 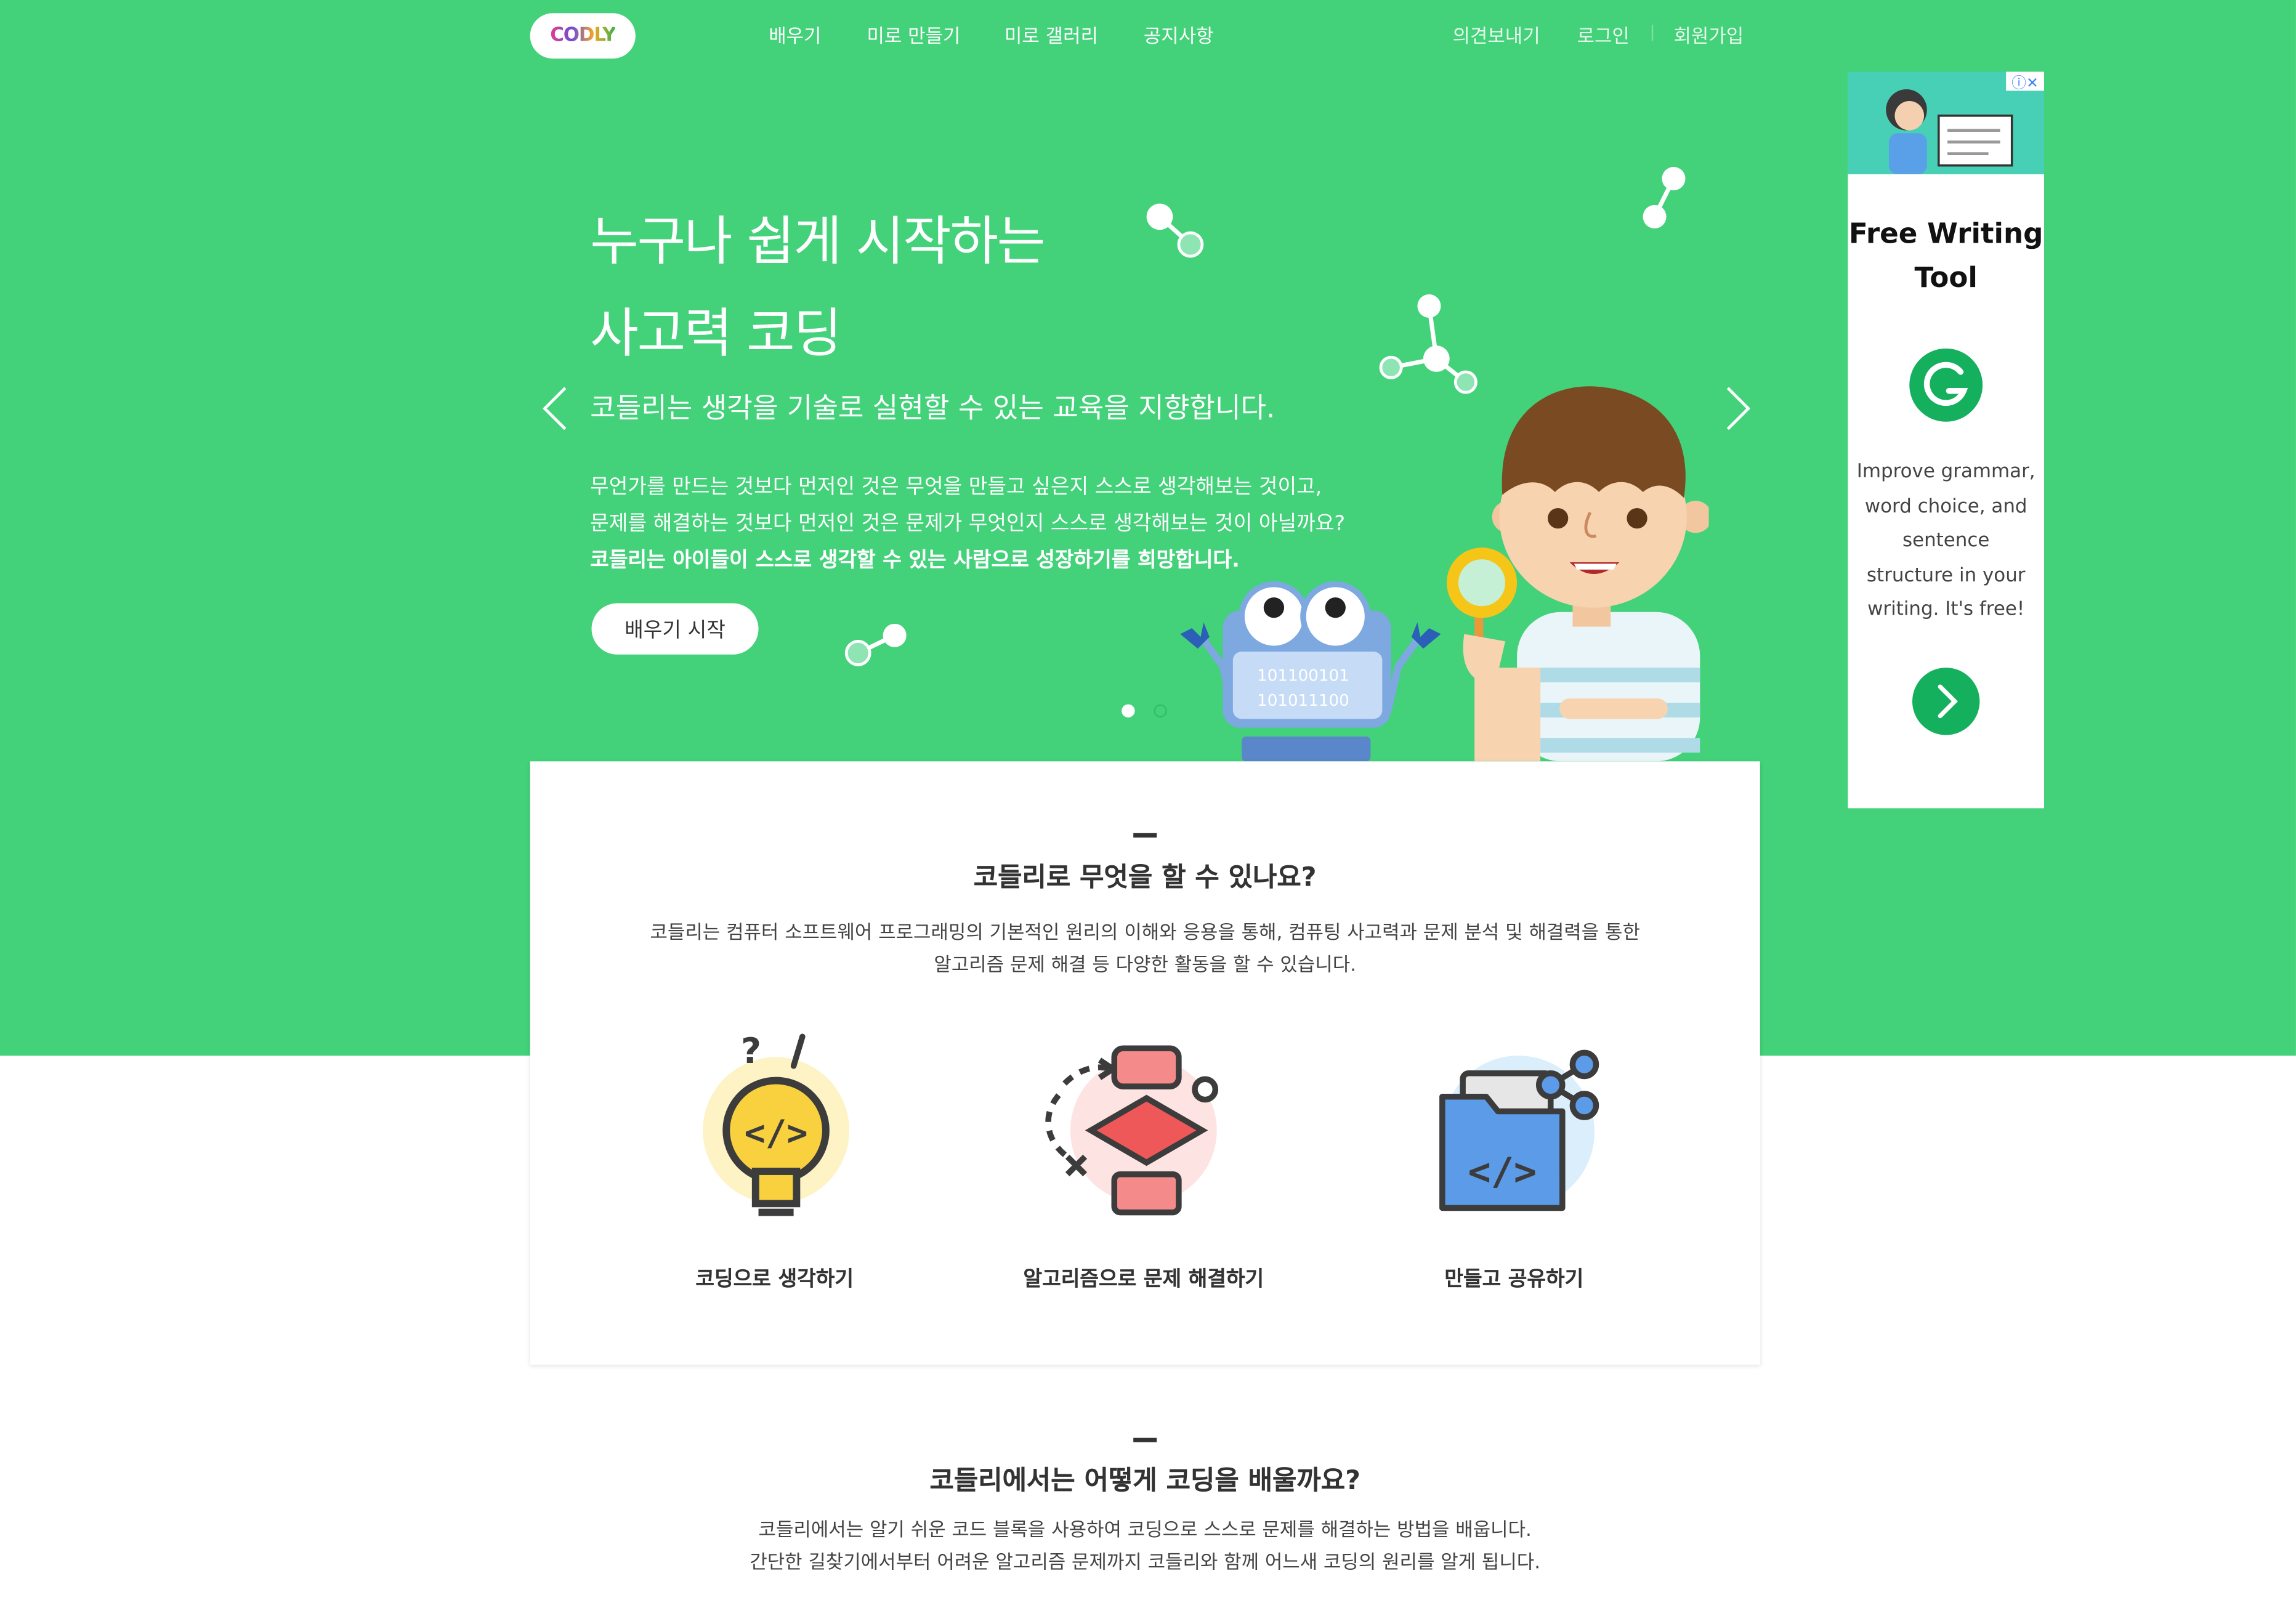 I want to click on section1-title: 코들리로 무엇을 할 수 있나요?, so click(x=1145, y=878).